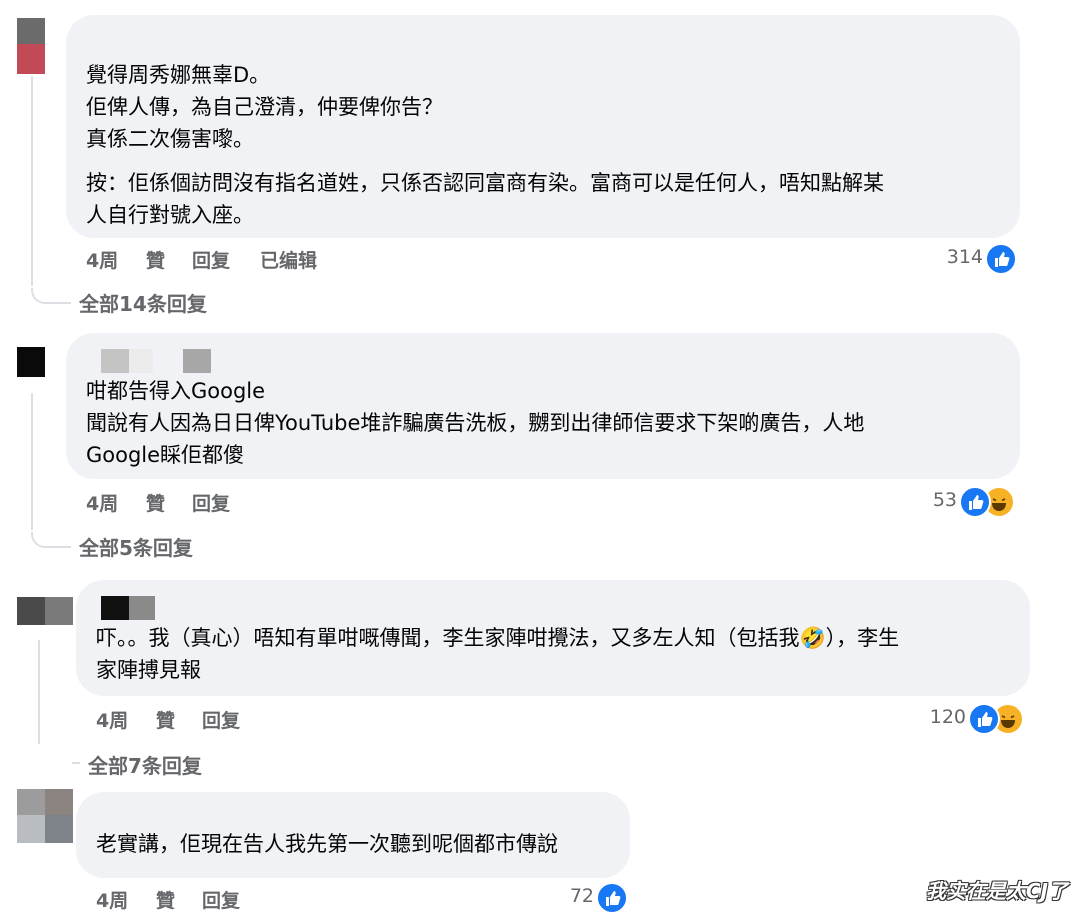 This screenshot has width=1080, height=918. I want to click on comment-text: 咁都告得入Google, so click(176, 391).